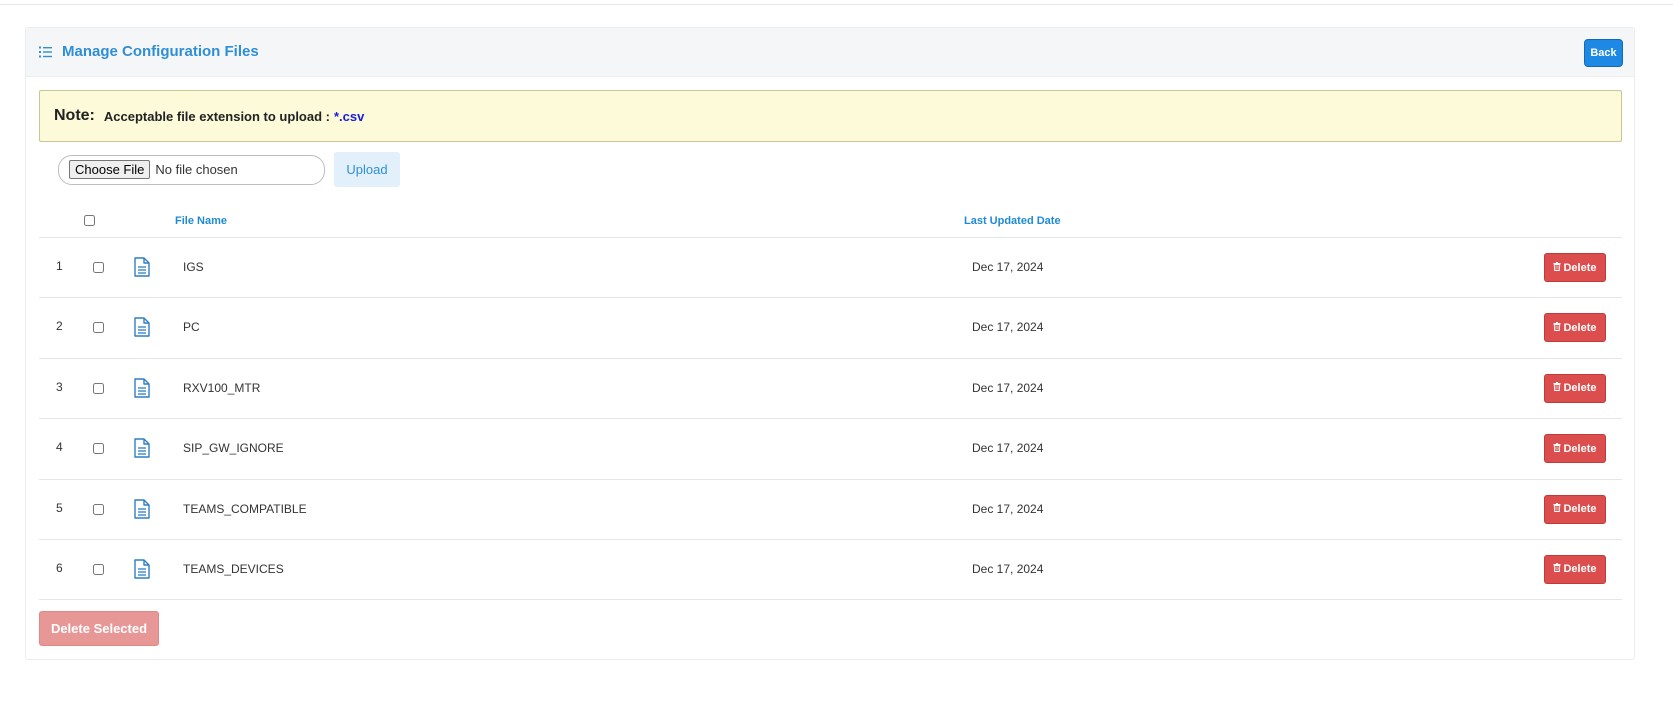 Image resolution: width=1673 pixels, height=727 pixels. What do you see at coordinates (160, 51) in the screenshot?
I see `page-title-text: Manage Configuration Files` at bounding box center [160, 51].